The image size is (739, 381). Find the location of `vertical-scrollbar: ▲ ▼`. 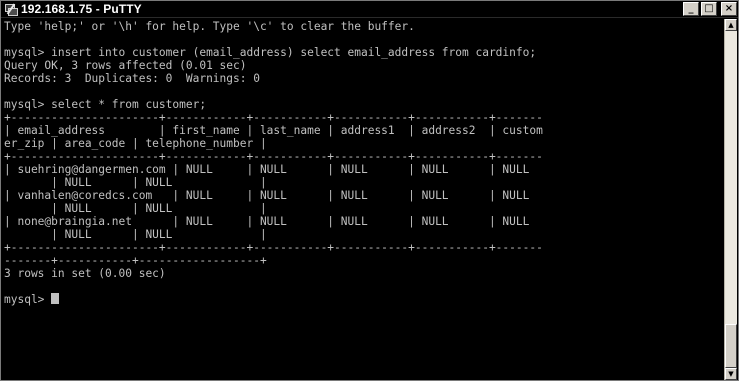

vertical-scrollbar: ▲ ▼ is located at coordinates (730, 199).